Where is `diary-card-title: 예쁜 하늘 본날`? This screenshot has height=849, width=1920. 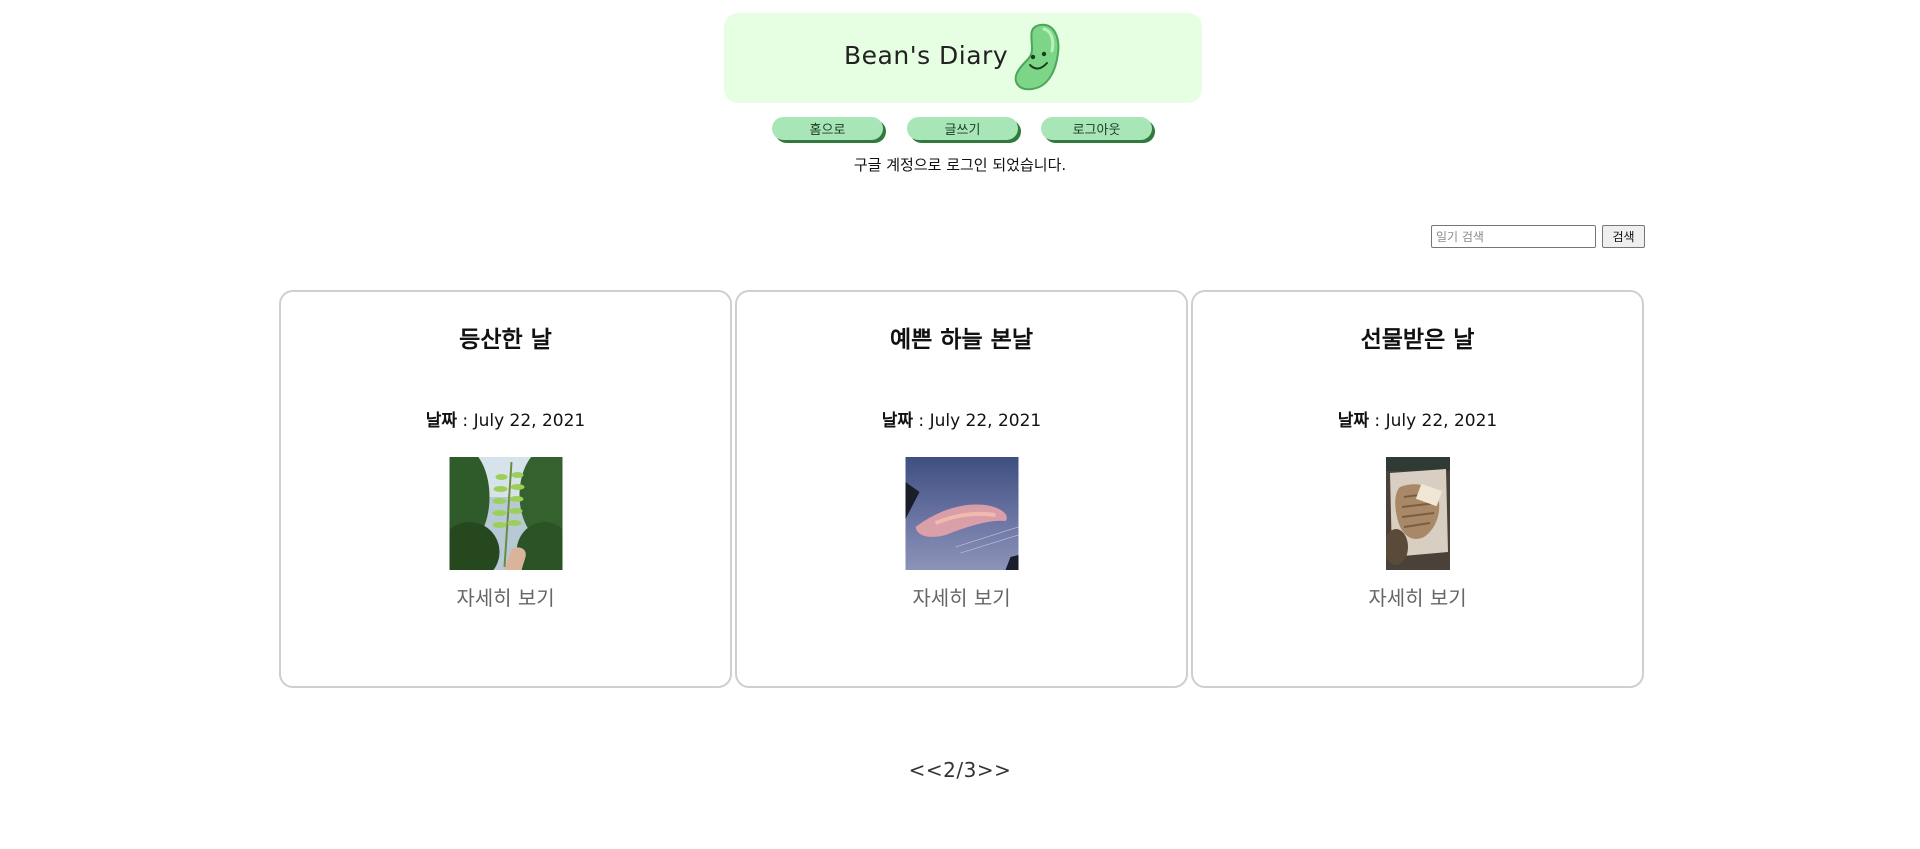
diary-card-title: 예쁜 하늘 본날 is located at coordinates (961, 340).